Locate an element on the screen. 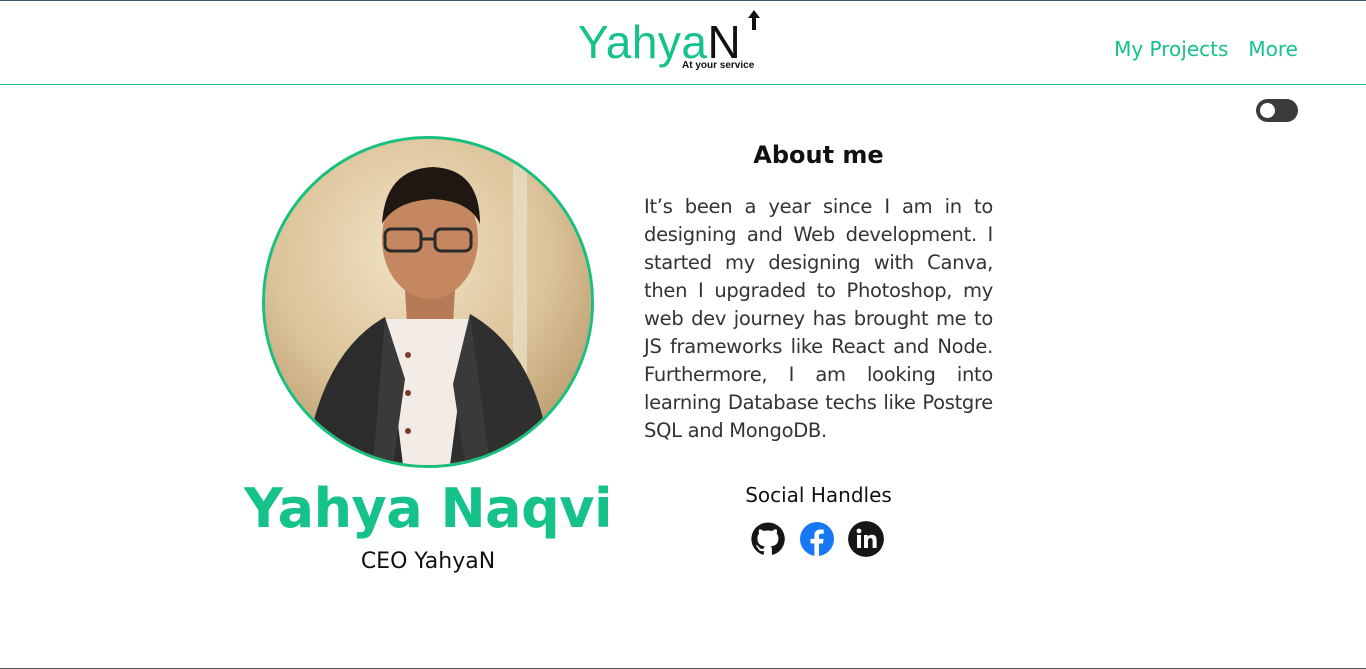 Image resolution: width=1366 pixels, height=669 pixels. social-links is located at coordinates (817, 539).